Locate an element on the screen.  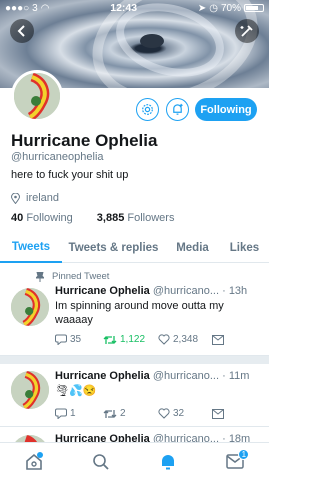
compose-icon is located at coordinates (246, 31).